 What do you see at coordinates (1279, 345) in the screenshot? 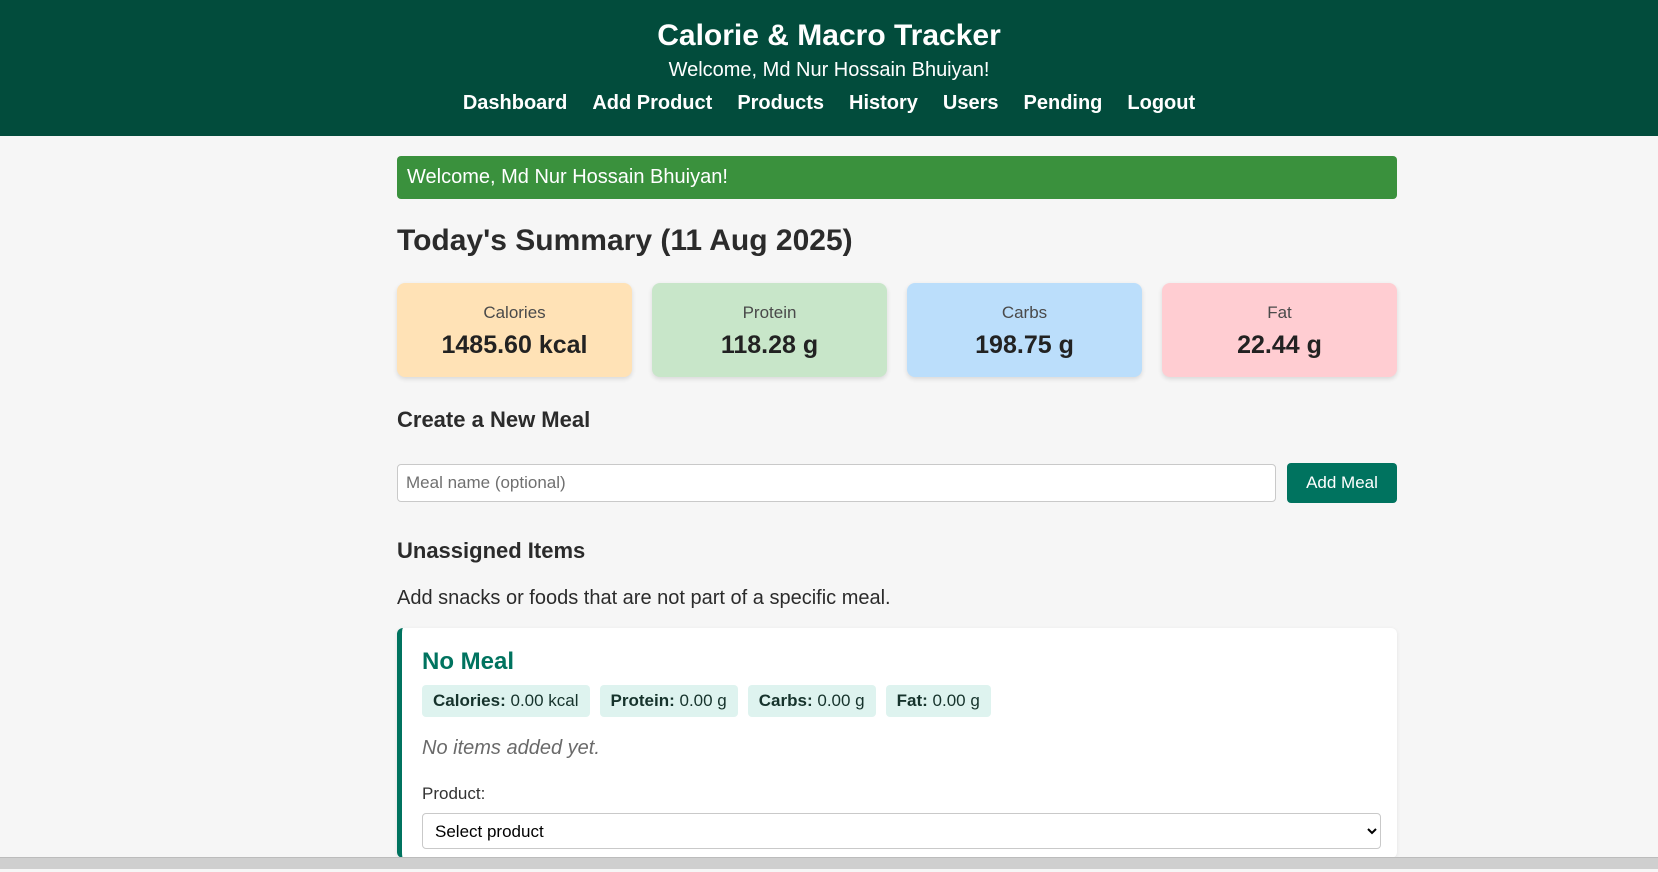
I see `card-value: 22.44 g` at bounding box center [1279, 345].